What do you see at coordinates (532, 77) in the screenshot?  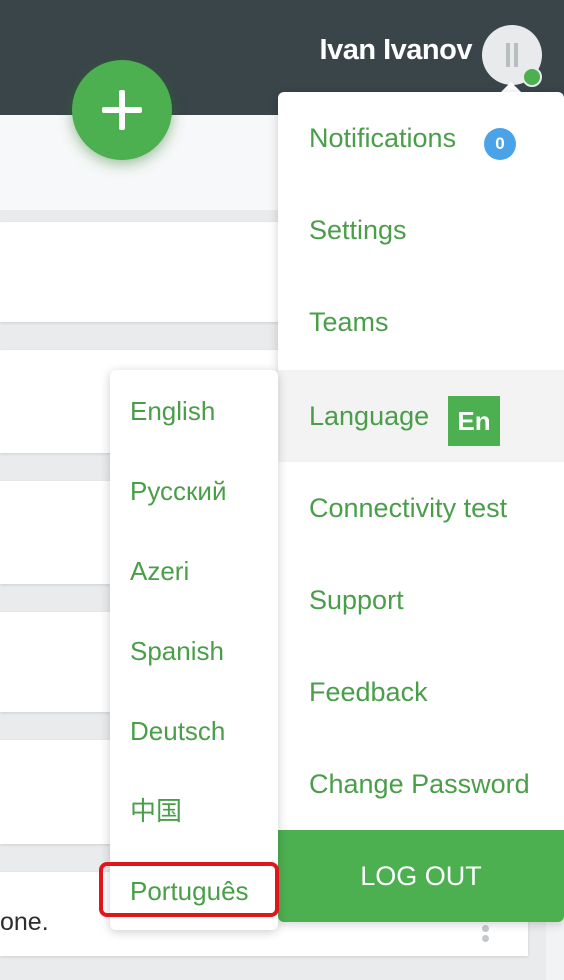 I see `online-status-indicator` at bounding box center [532, 77].